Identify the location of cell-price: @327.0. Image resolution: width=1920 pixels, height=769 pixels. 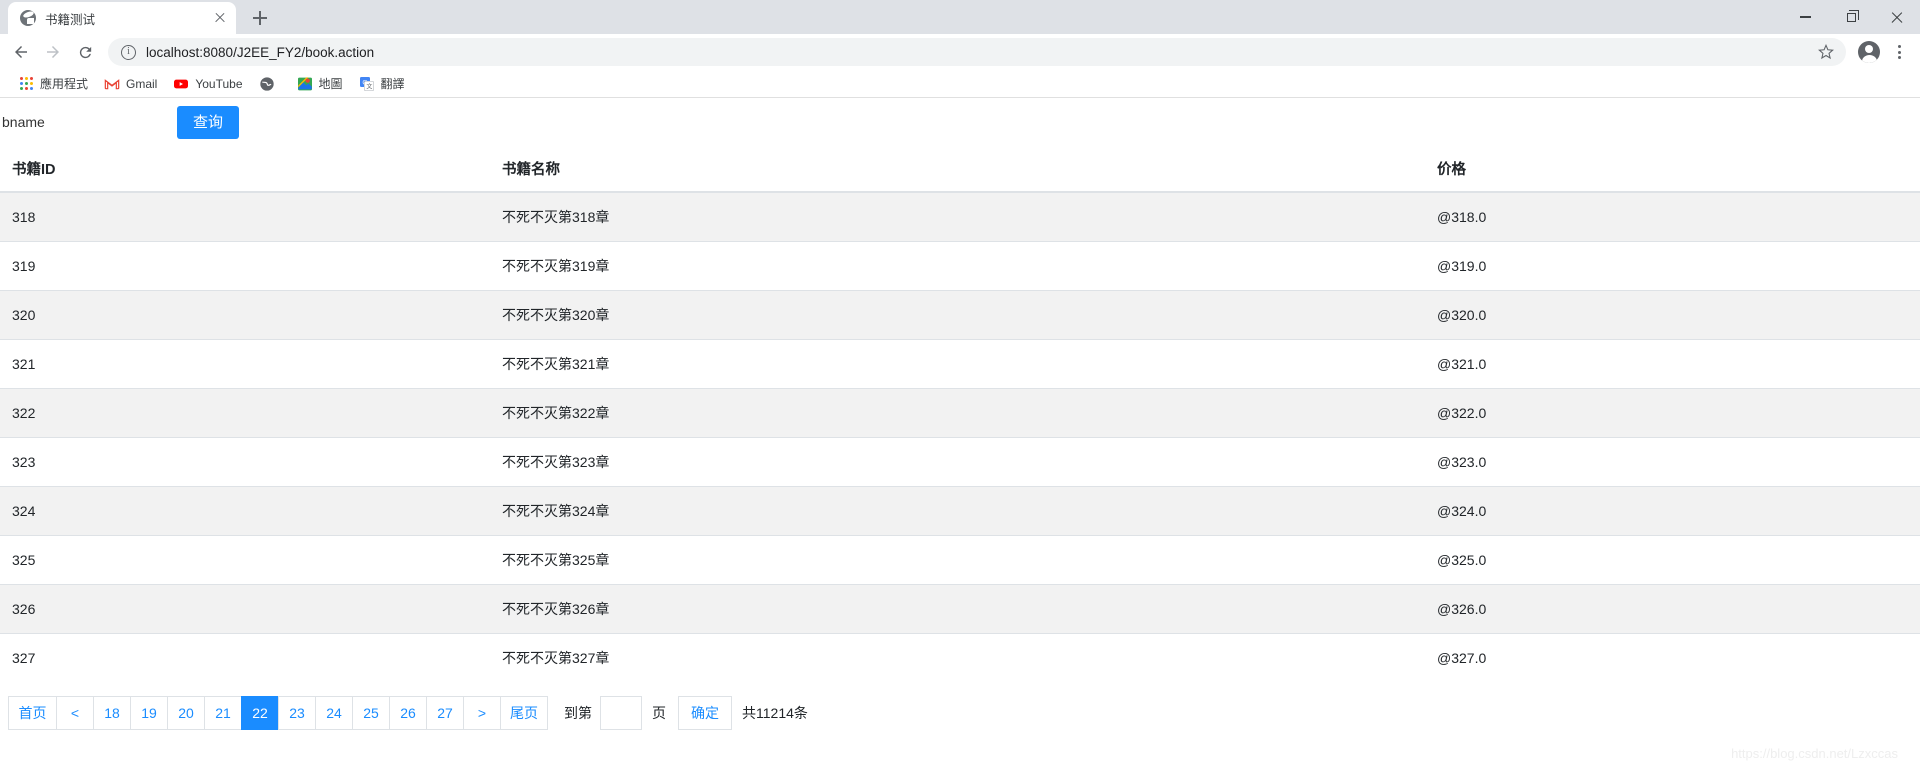
(1672, 657).